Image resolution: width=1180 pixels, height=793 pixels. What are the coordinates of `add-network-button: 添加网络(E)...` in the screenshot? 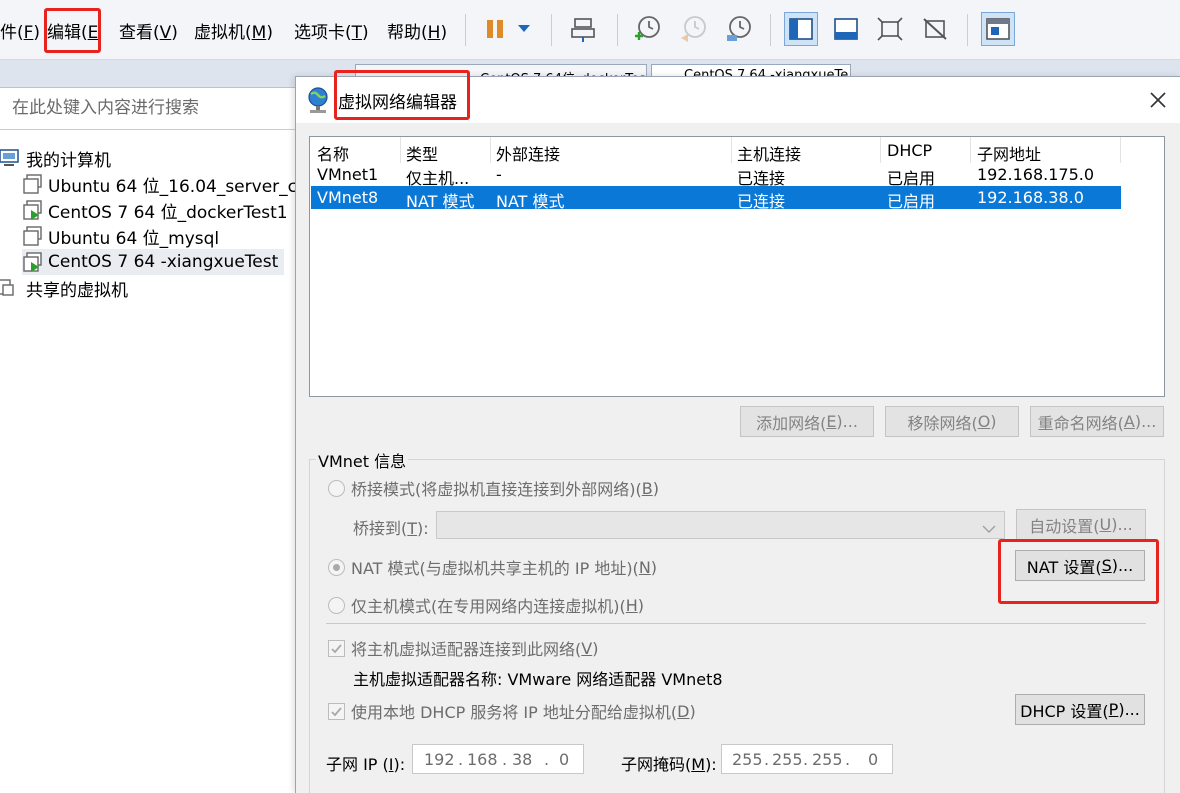 It's located at (807, 421).